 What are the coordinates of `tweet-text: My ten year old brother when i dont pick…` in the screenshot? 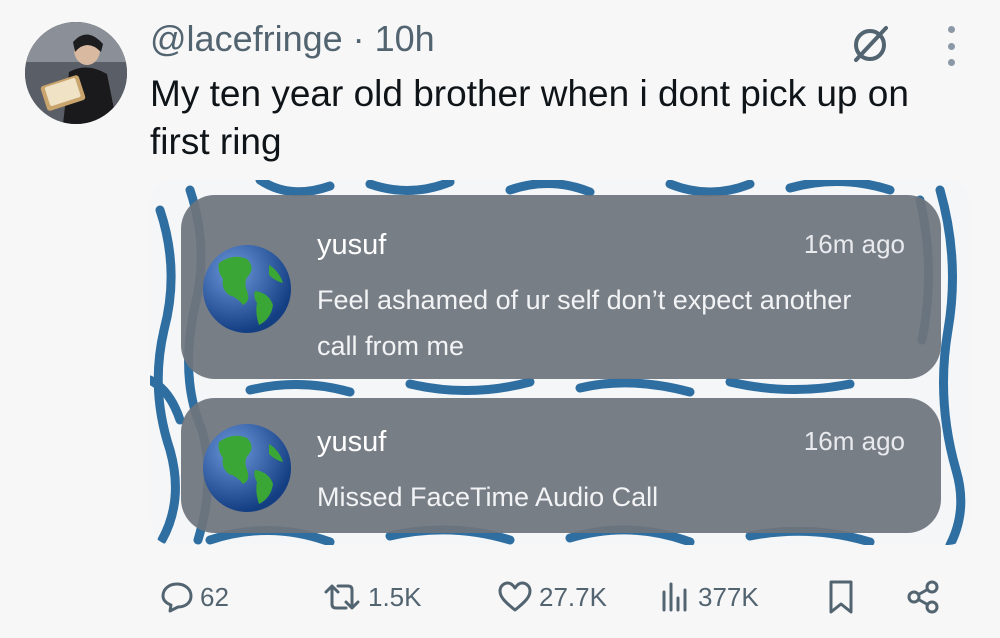 It's located at (529, 117).